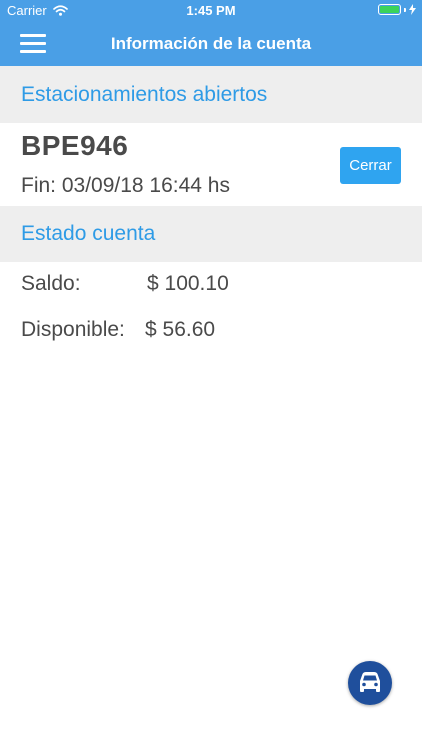  I want to click on close-parking-button: Cerrar, so click(370, 165).